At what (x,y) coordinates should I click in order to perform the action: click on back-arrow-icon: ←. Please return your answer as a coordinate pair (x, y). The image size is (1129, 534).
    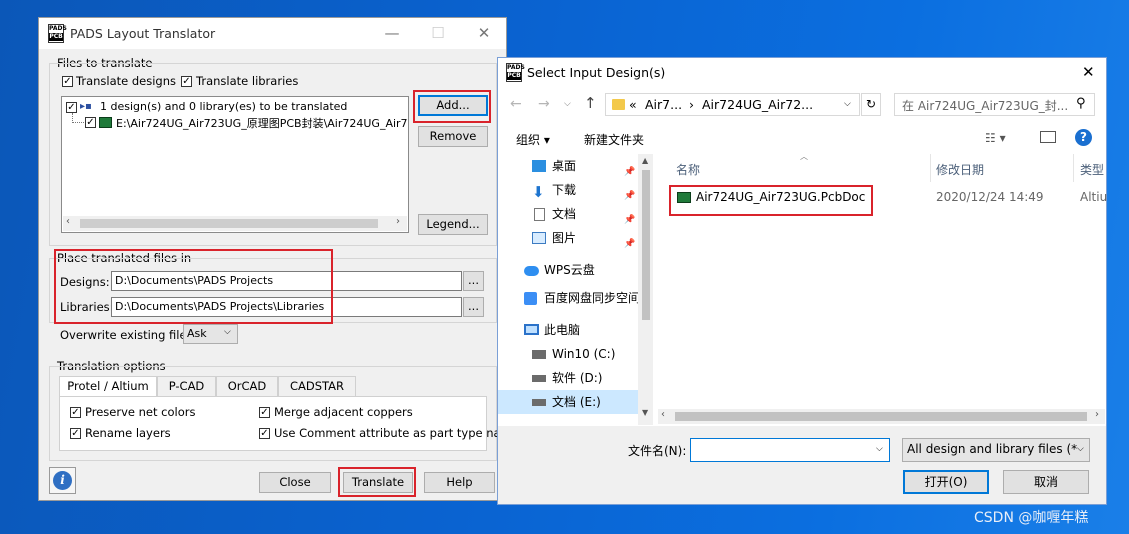
    Looking at the image, I should click on (516, 104).